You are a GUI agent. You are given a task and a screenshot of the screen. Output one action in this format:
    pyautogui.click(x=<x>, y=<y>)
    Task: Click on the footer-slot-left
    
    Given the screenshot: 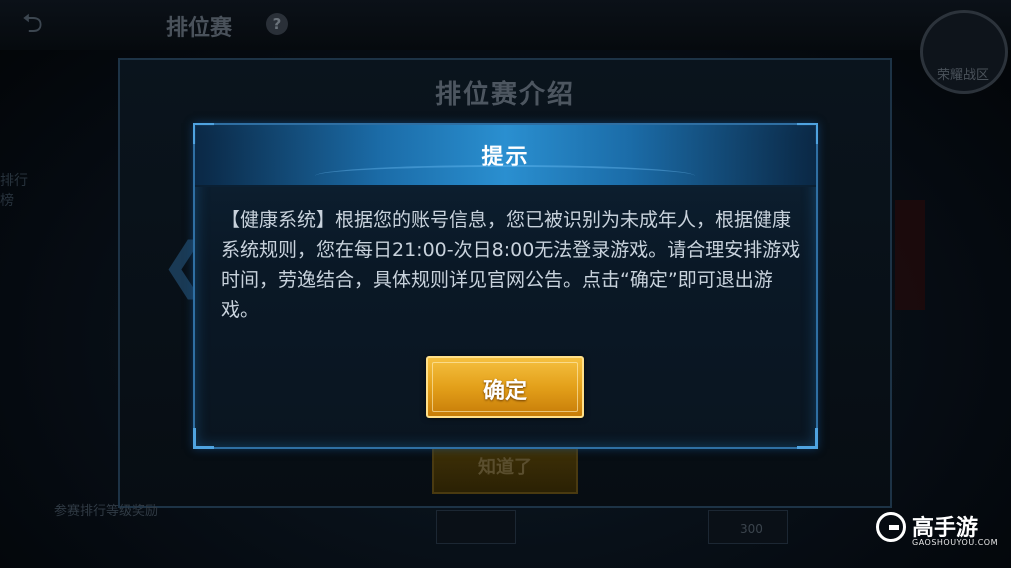 What is the action you would take?
    pyautogui.click(x=476, y=527)
    